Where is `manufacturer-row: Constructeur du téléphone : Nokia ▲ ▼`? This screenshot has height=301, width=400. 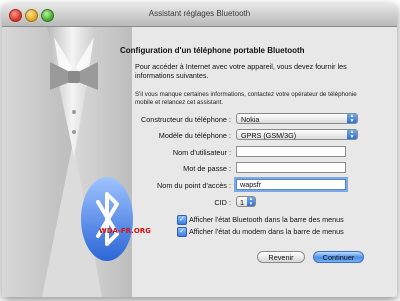
manufacturer-row: Constructeur du téléphone : Nokia ▲ ▼ is located at coordinates (199, 119).